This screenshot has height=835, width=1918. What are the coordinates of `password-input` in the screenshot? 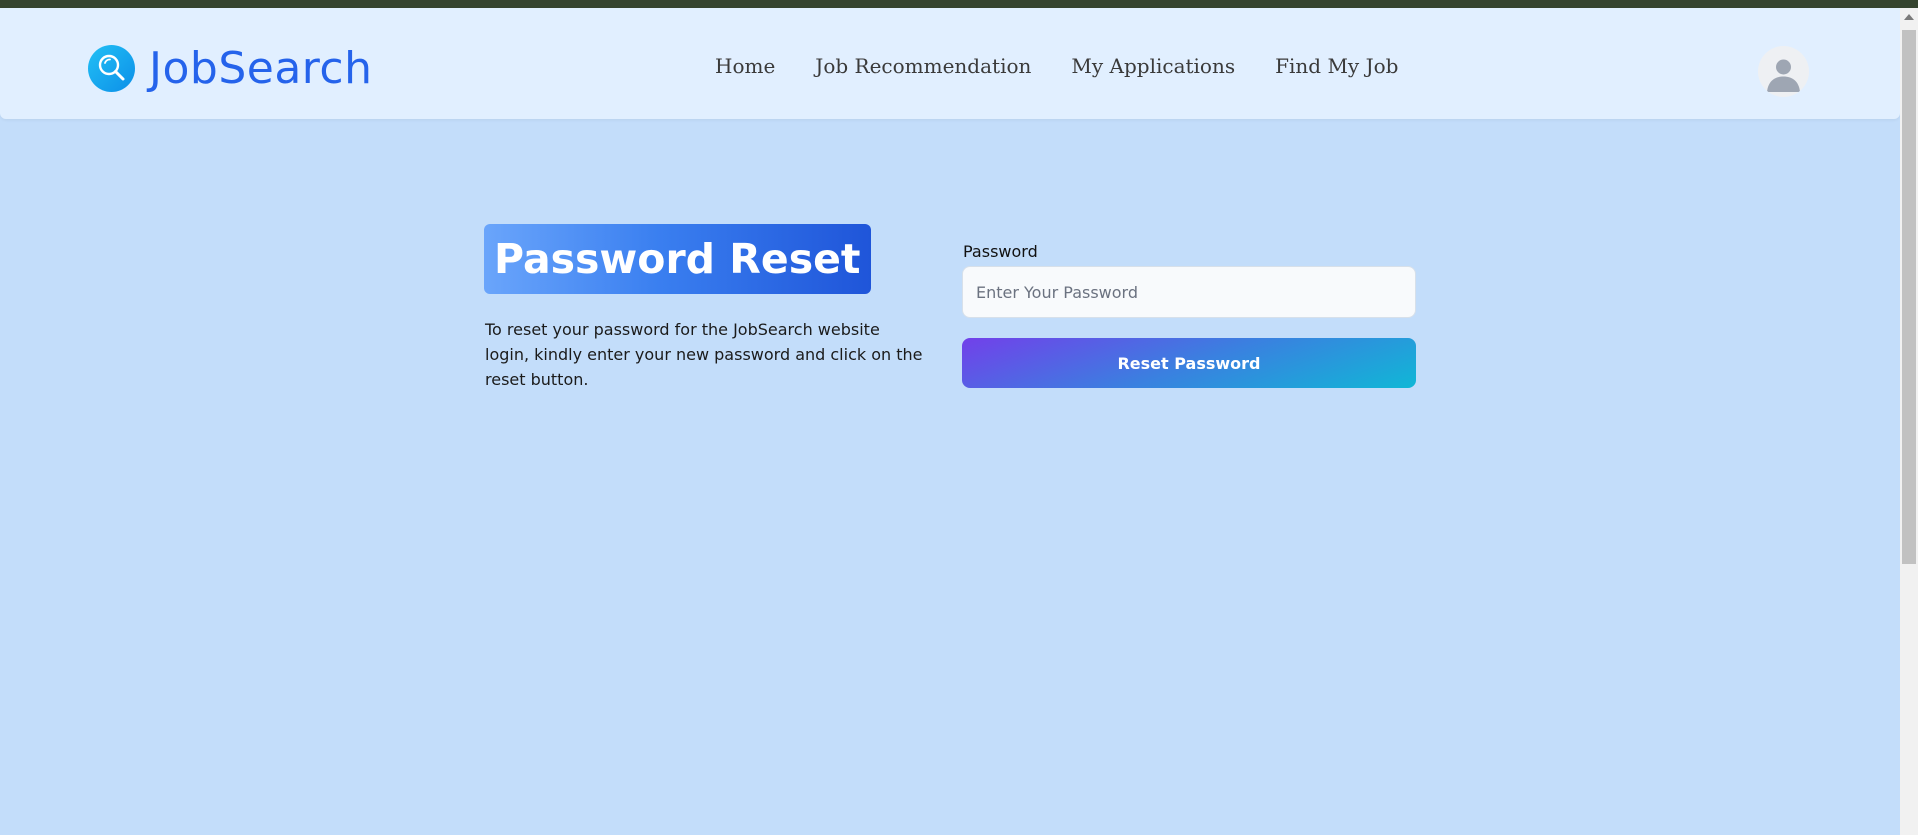 It's located at (1189, 292).